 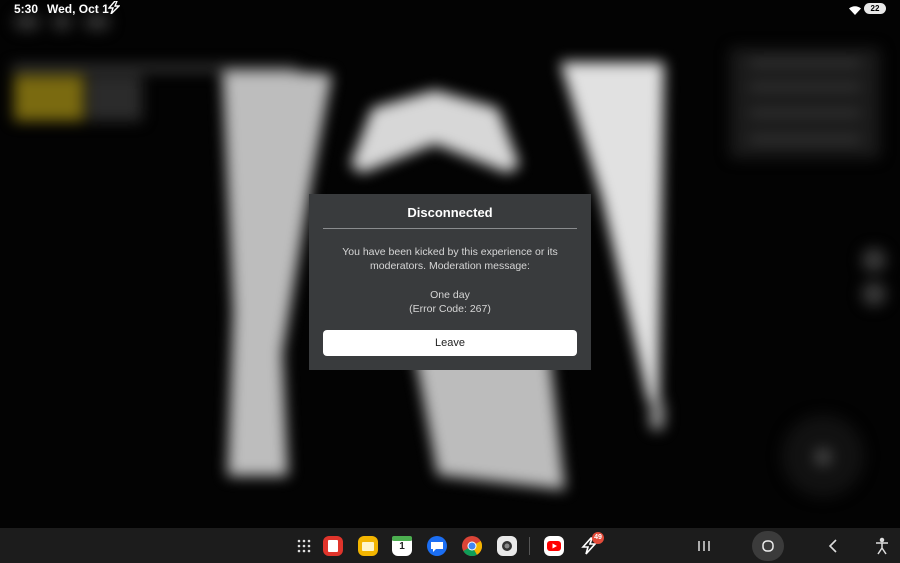 What do you see at coordinates (26, 9) in the screenshot?
I see `clock: 5:30` at bounding box center [26, 9].